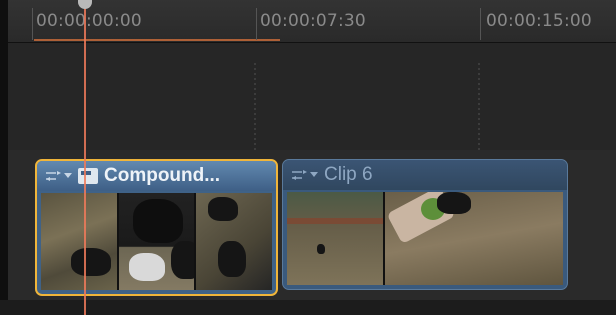 The height and width of the screenshot is (315, 616). I want to click on timeline-left-gutter, so click(4, 157).